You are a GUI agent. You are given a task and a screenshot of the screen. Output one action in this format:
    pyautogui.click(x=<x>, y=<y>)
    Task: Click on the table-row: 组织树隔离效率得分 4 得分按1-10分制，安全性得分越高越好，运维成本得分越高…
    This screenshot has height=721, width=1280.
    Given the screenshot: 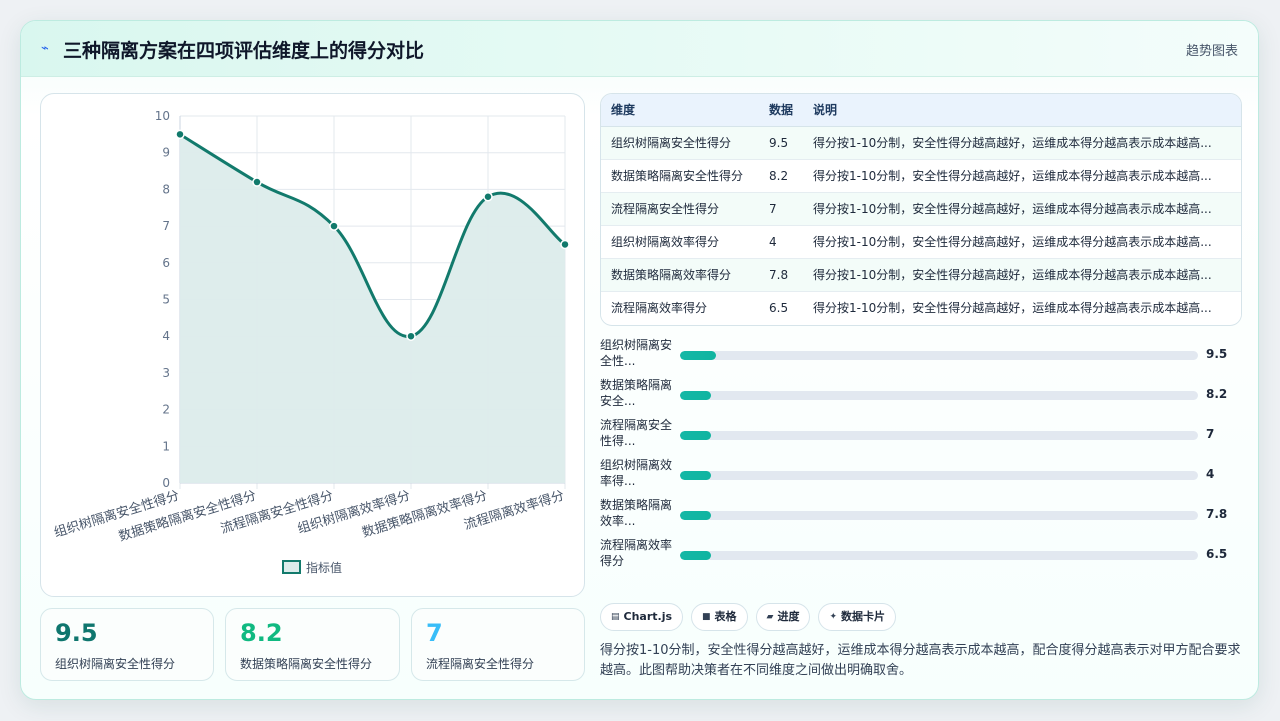 What is the action you would take?
    pyautogui.click(x=921, y=242)
    